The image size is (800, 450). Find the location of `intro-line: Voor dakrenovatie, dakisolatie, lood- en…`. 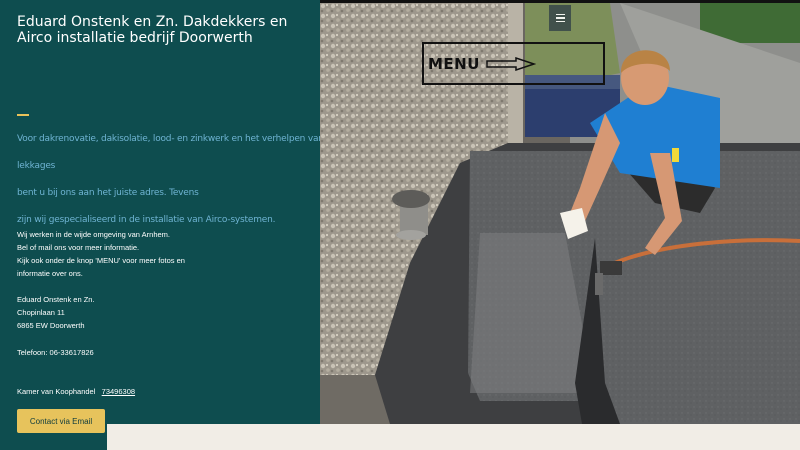

intro-line: Voor dakrenovatie, dakisolatie, lood- en… is located at coordinates (170, 139).